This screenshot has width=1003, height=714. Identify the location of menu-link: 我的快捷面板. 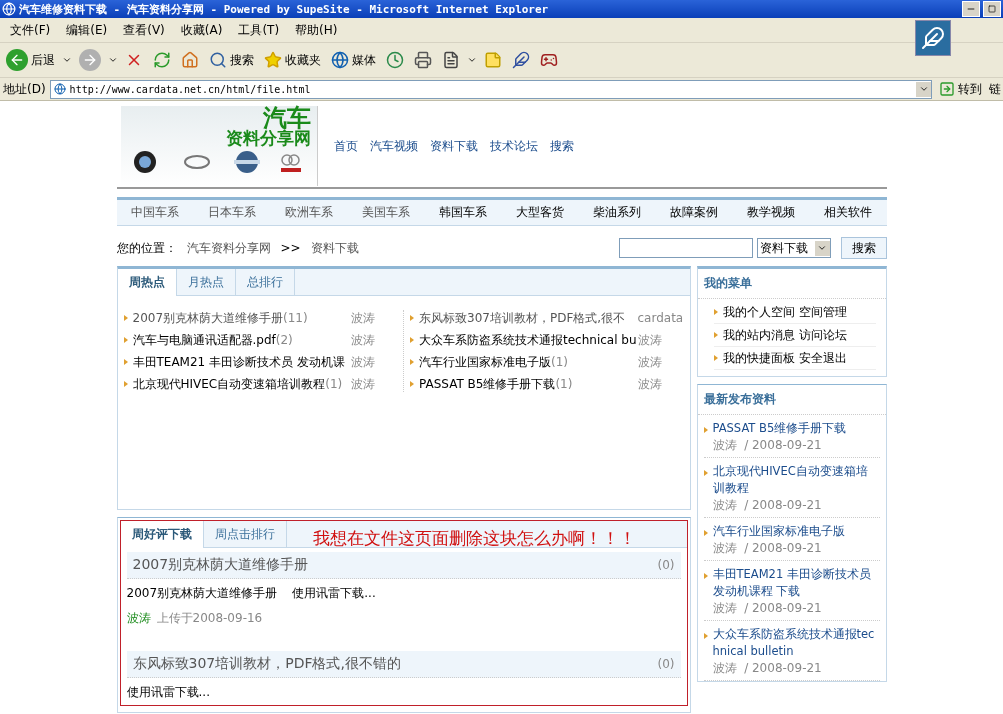
(760, 358).